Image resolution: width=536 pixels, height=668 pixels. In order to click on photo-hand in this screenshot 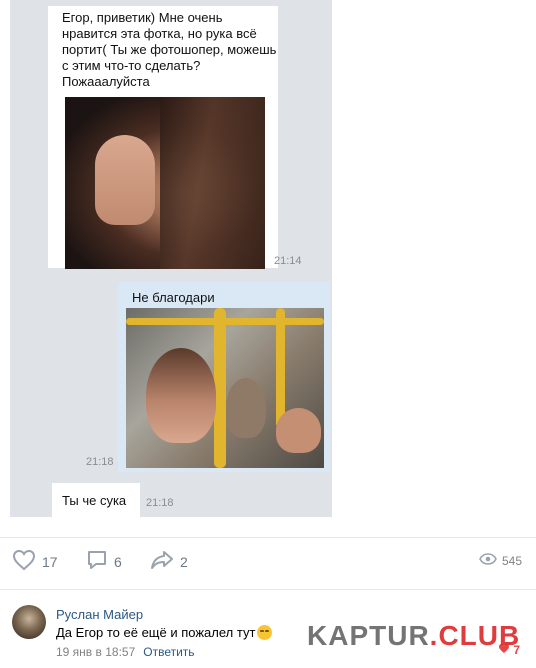, I will do `click(125, 180)`.